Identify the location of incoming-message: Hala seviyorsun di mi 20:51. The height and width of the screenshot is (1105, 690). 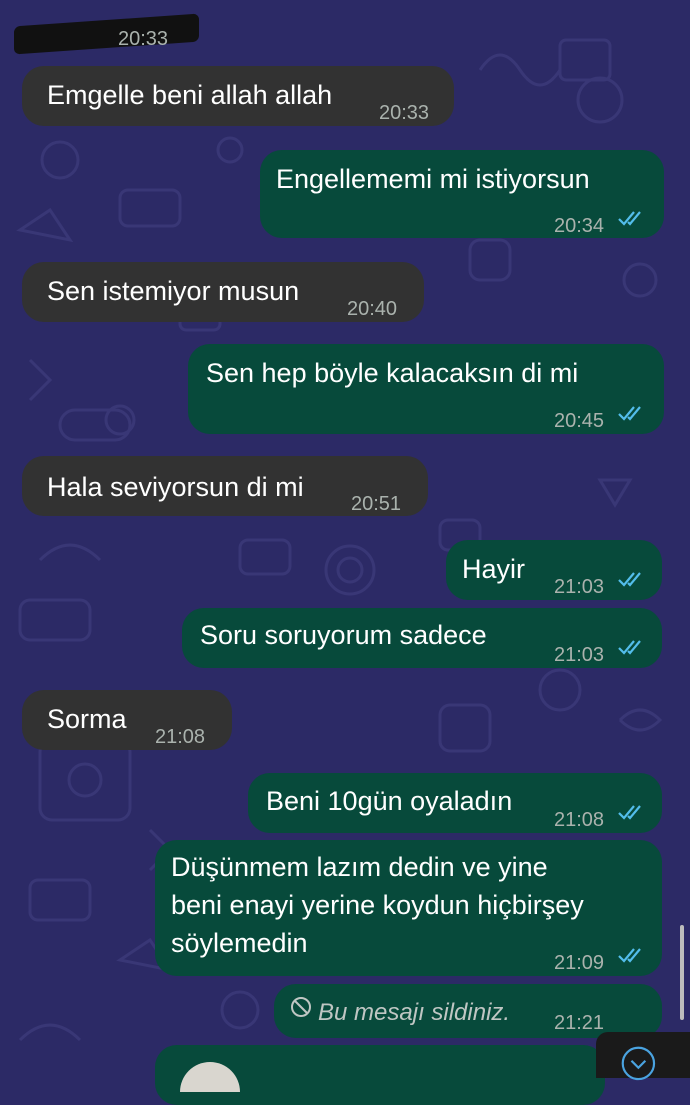
(225, 486).